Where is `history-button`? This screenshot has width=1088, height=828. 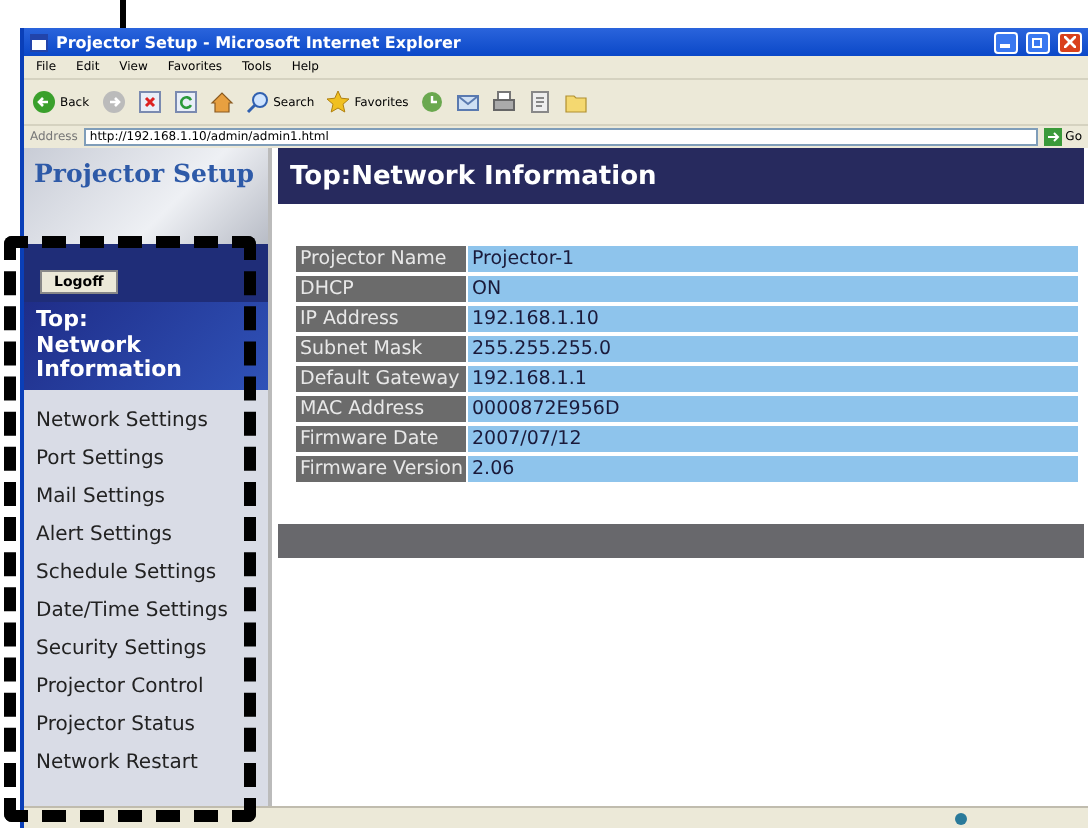
history-button is located at coordinates (432, 102).